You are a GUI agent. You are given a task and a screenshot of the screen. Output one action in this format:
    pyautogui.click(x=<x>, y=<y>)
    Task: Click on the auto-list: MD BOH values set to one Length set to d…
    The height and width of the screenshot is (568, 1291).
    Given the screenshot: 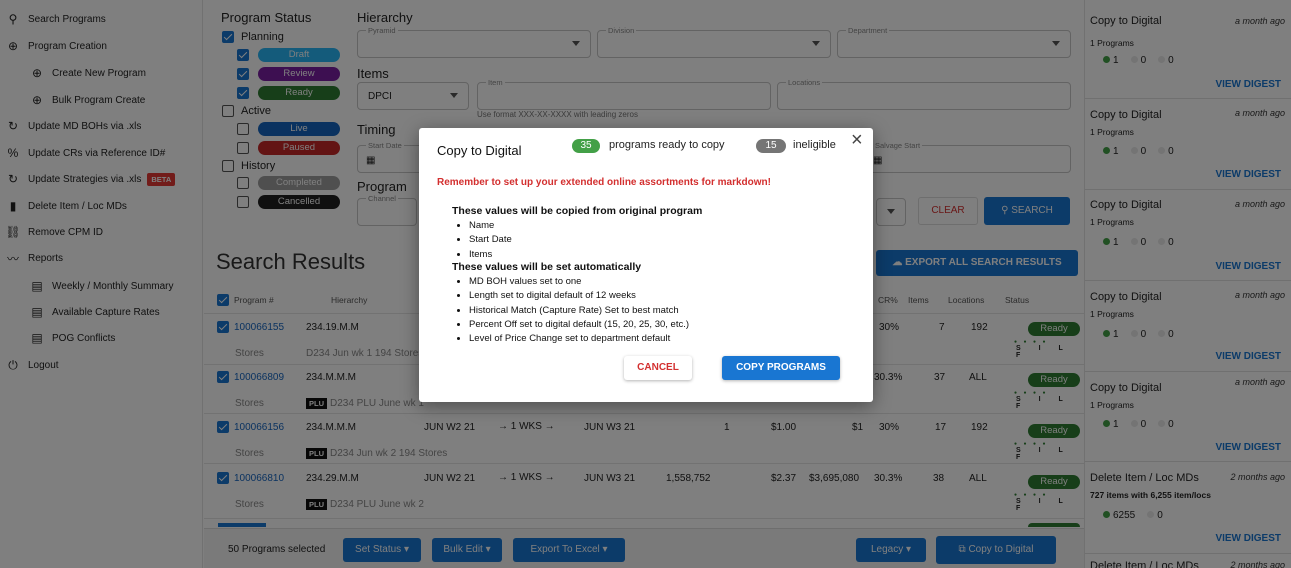 What is the action you would take?
    pyautogui.click(x=579, y=310)
    